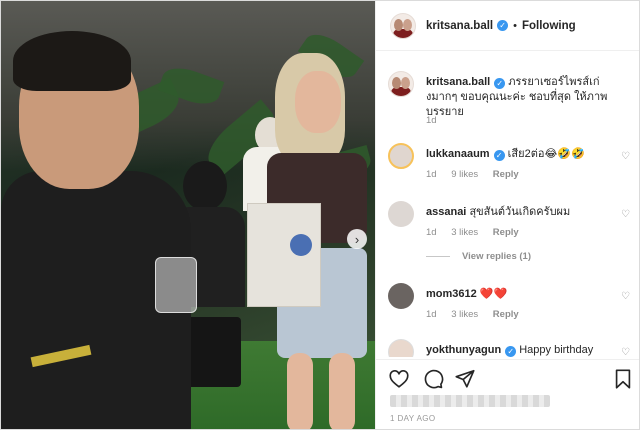  I want to click on comment-text: สุขสันต์วันเกิดครับผม, so click(520, 212).